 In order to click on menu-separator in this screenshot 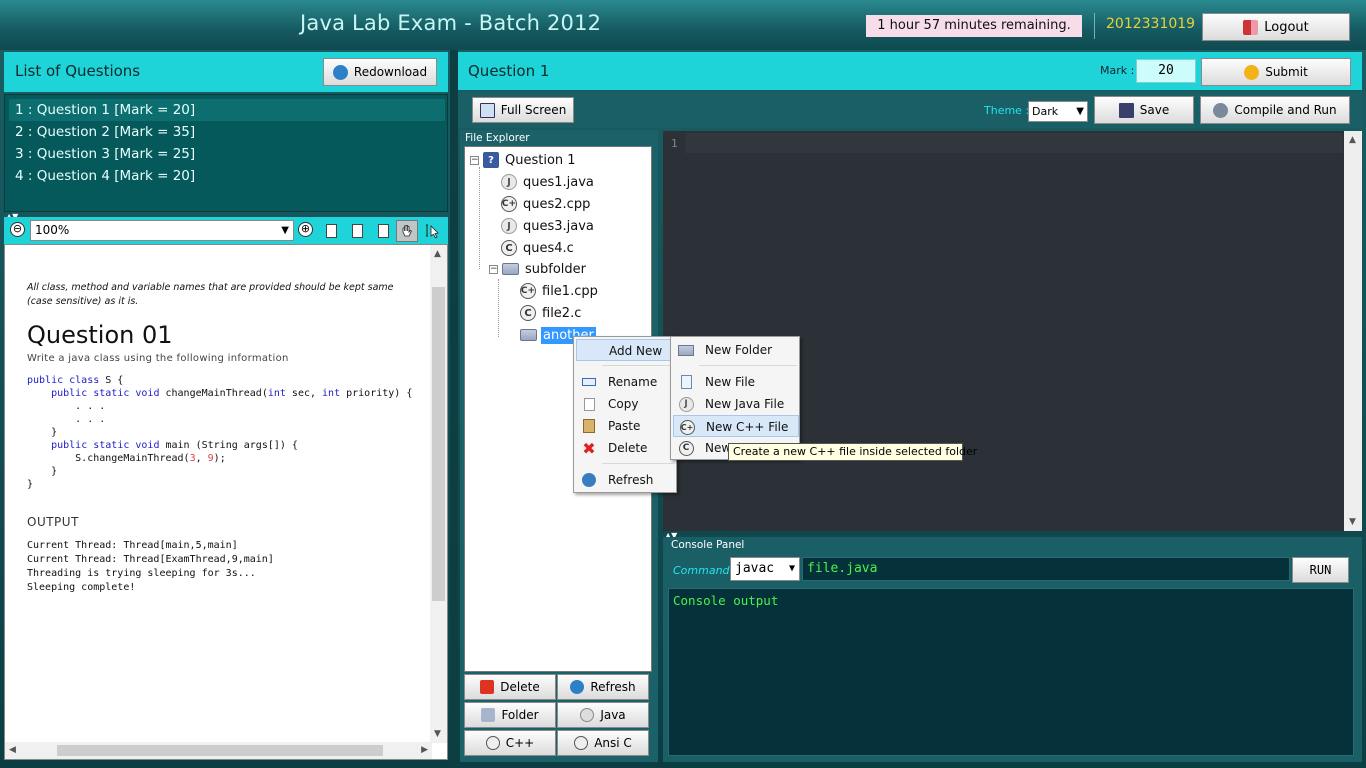, I will do `click(748, 365)`.